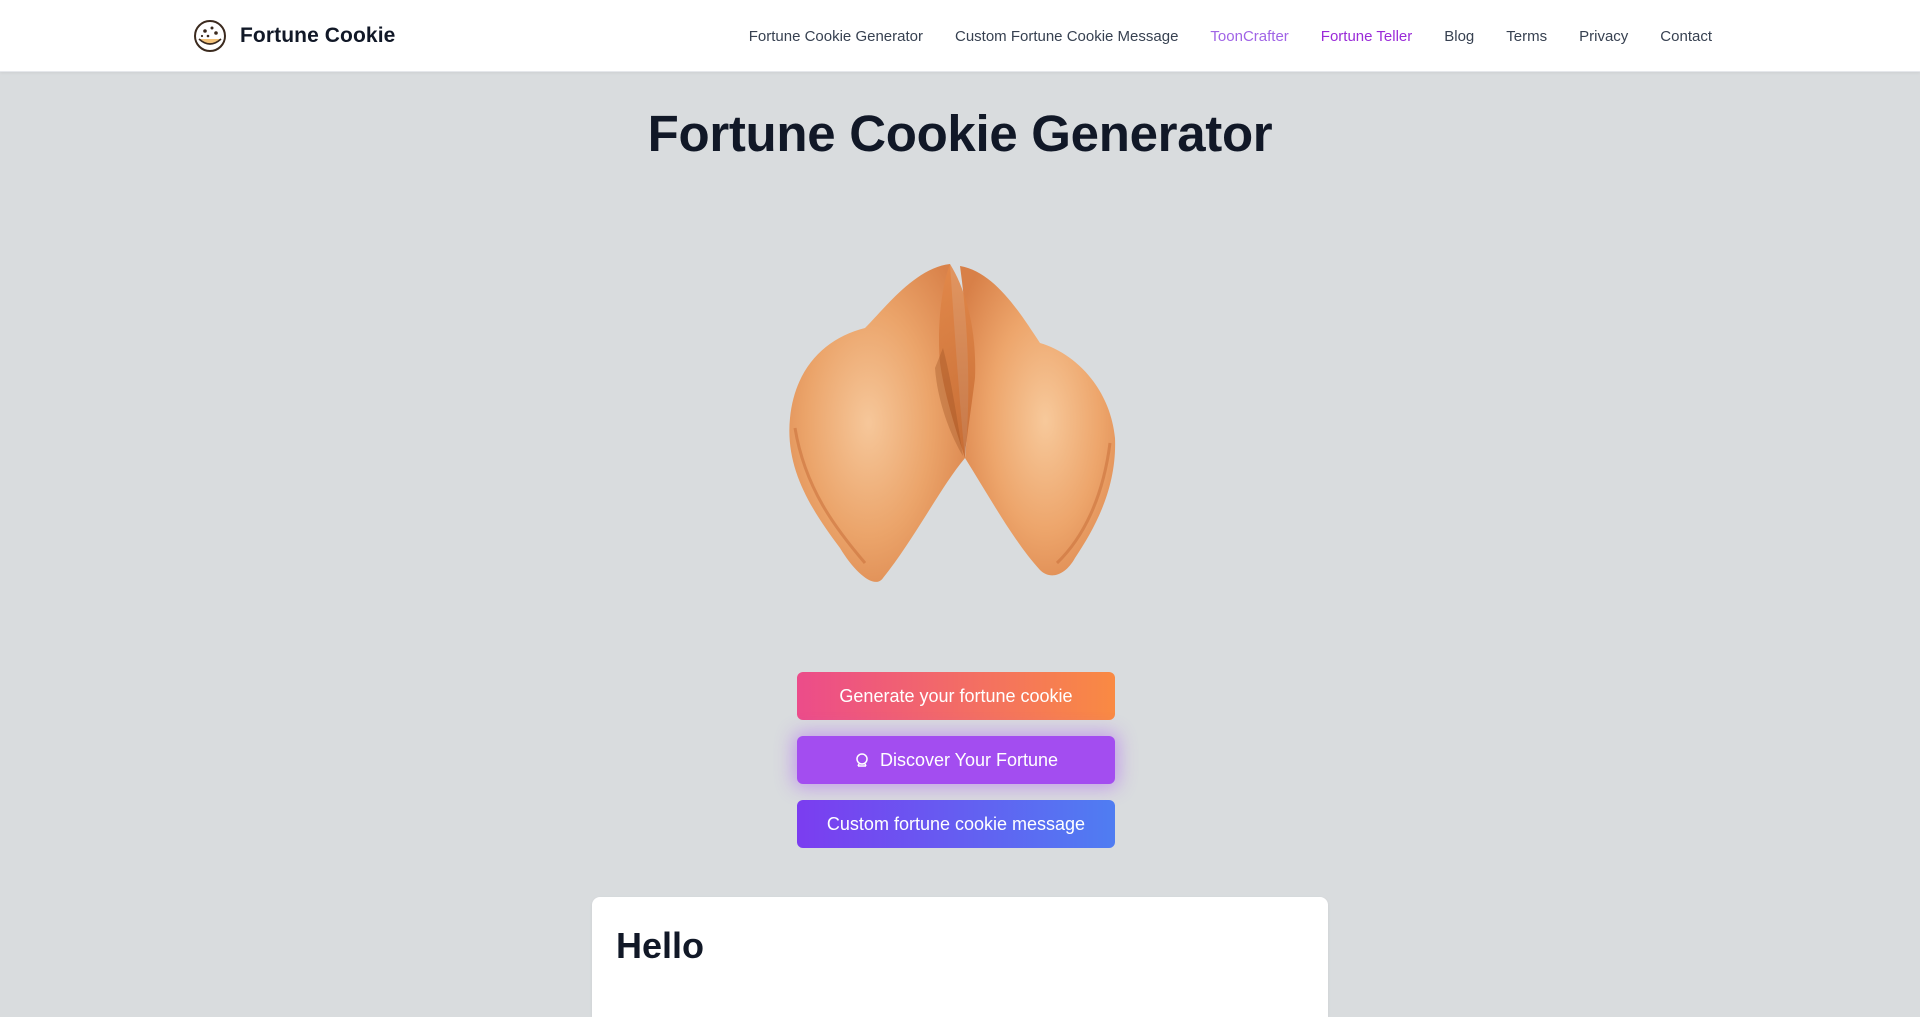 Image resolution: width=1920 pixels, height=1017 pixels. I want to click on generate-fortune-cookie-label: Generate your fortune cookie, so click(956, 695).